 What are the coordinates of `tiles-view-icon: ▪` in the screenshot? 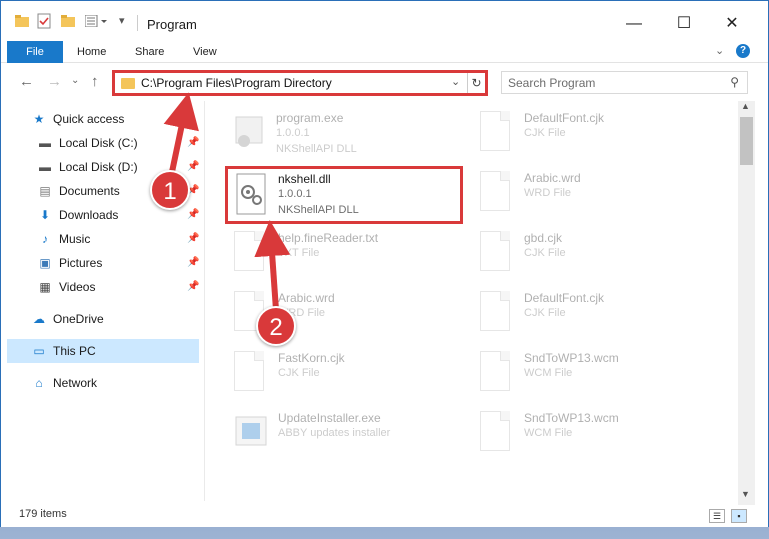 It's located at (739, 516).